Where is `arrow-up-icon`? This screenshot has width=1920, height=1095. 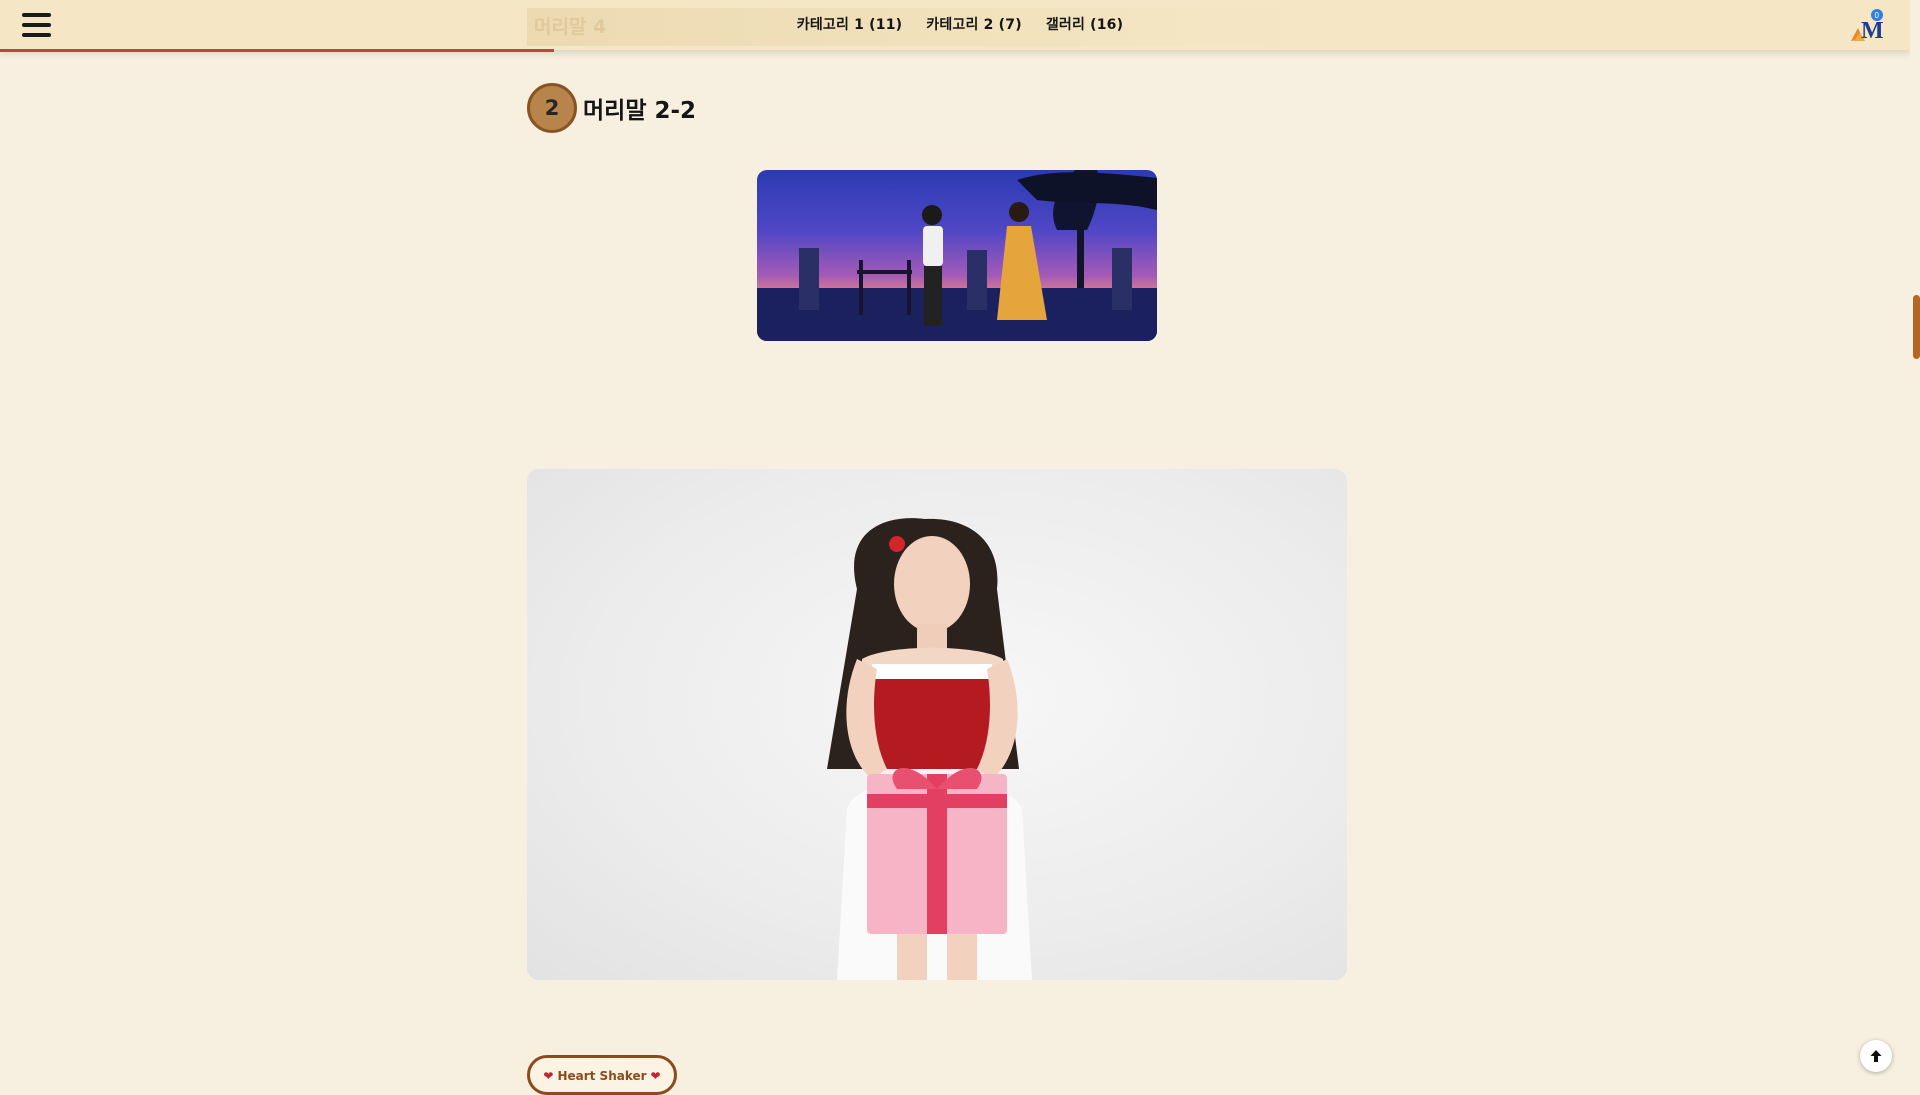 arrow-up-icon is located at coordinates (1876, 1056).